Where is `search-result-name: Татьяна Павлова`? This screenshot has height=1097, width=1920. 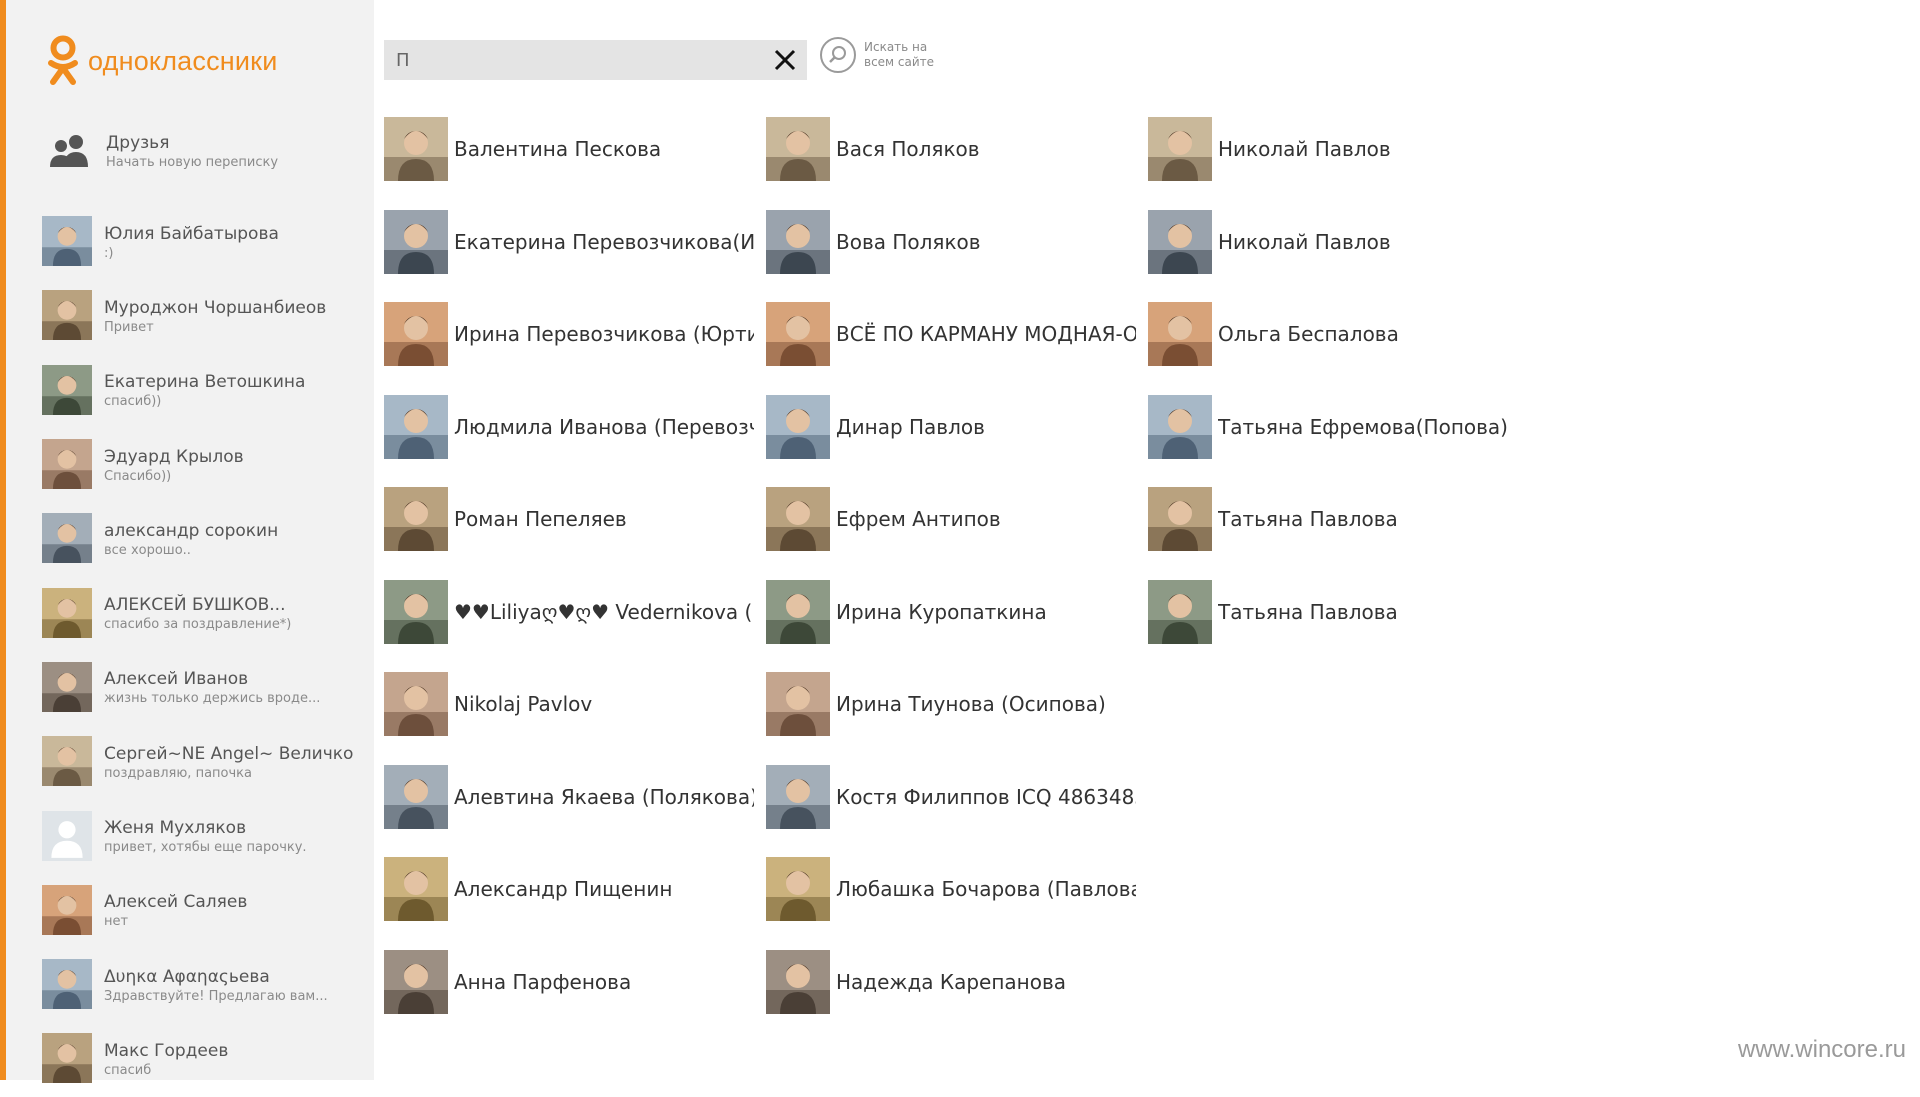
search-result-name: Татьяна Павлова is located at coordinates (1308, 519).